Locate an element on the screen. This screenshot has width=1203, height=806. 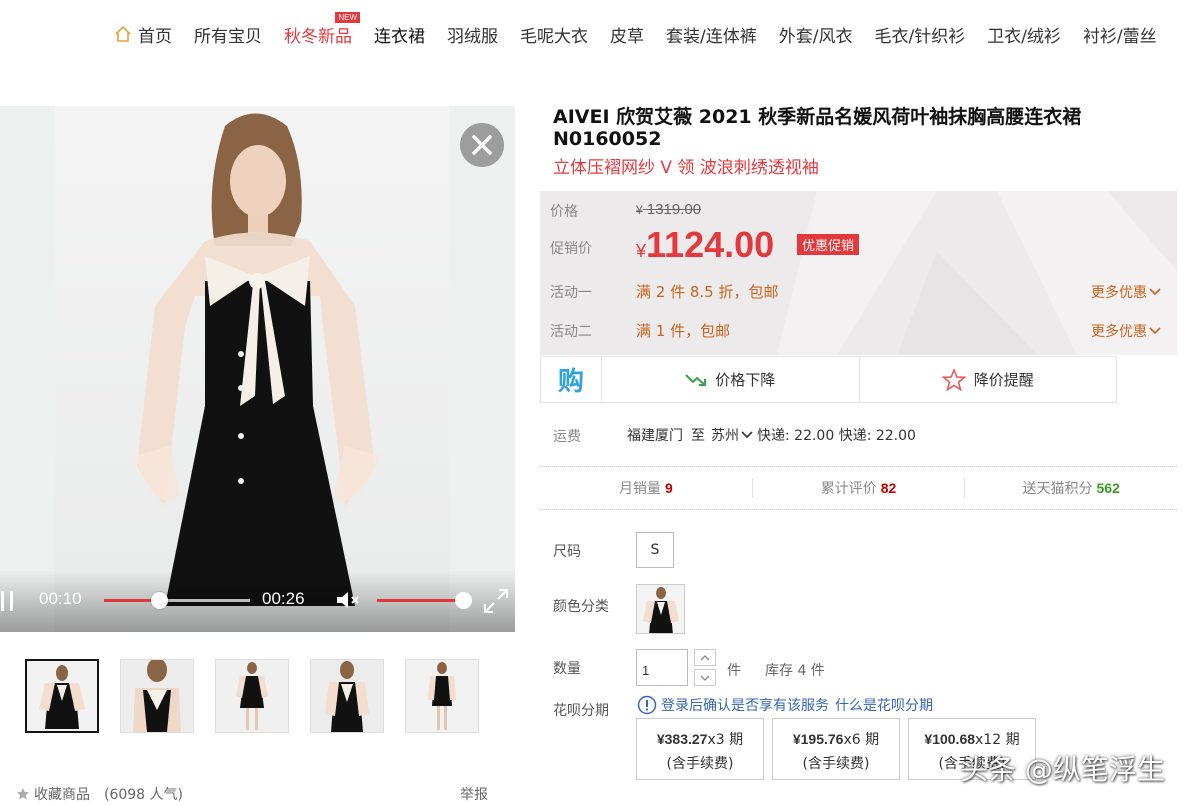
nav-item-label: 毛衣/针织衫 is located at coordinates (920, 36).